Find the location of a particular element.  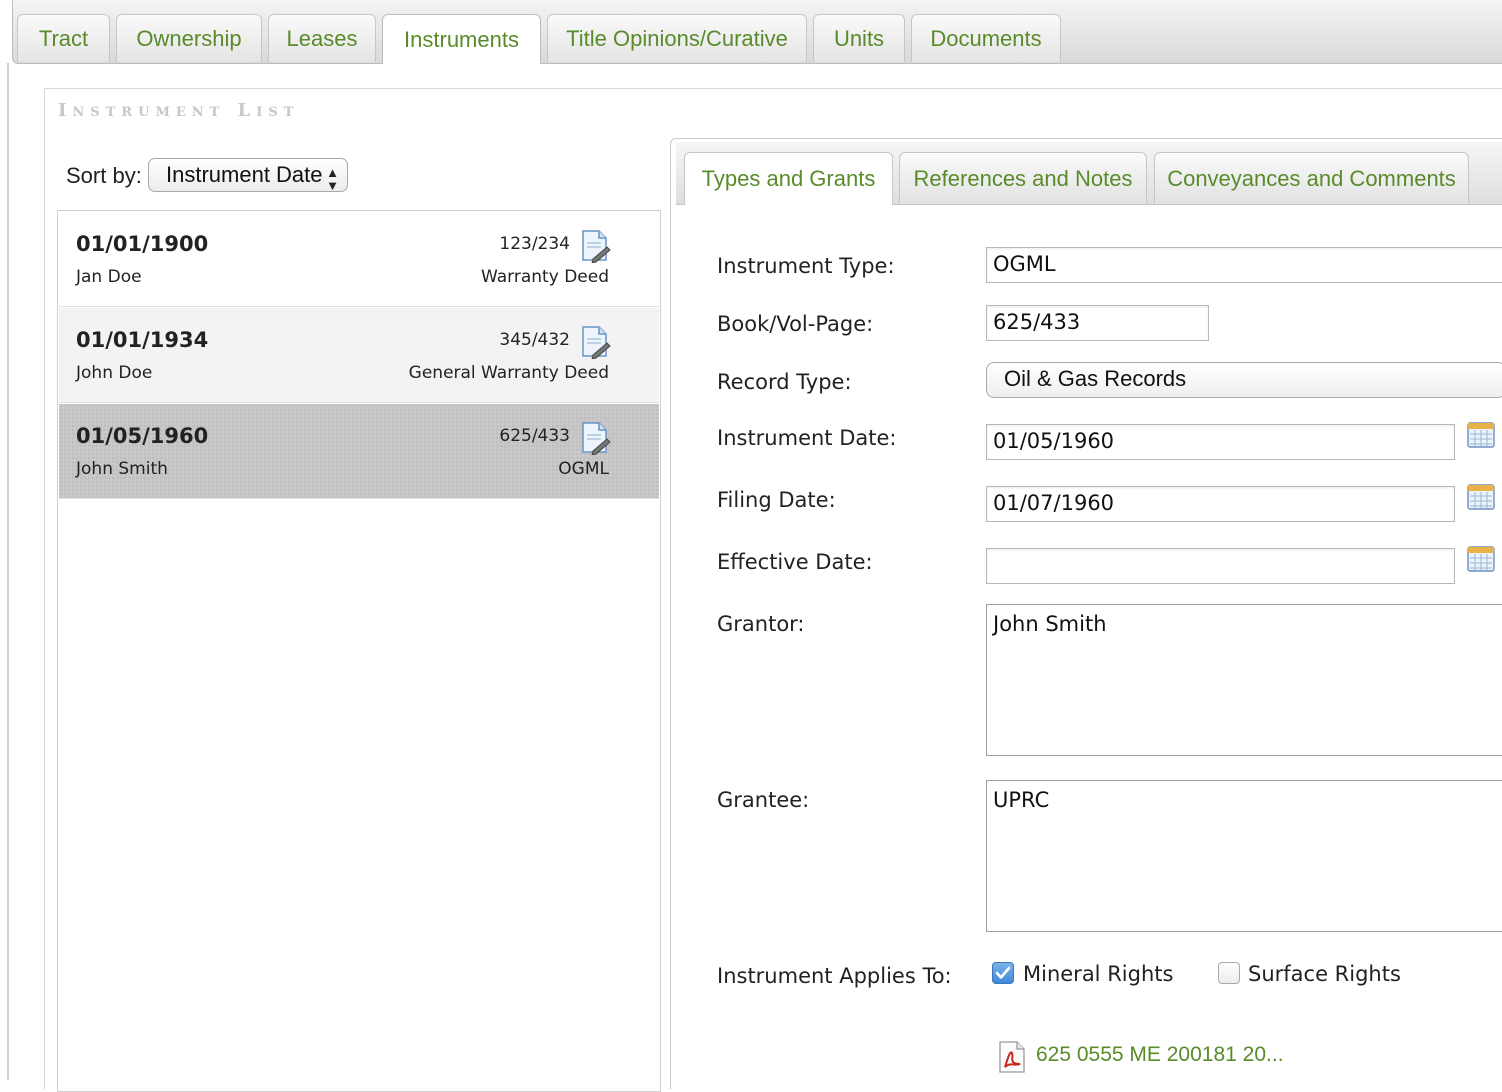

instrument-type-field: OGML is located at coordinates (1244, 265).